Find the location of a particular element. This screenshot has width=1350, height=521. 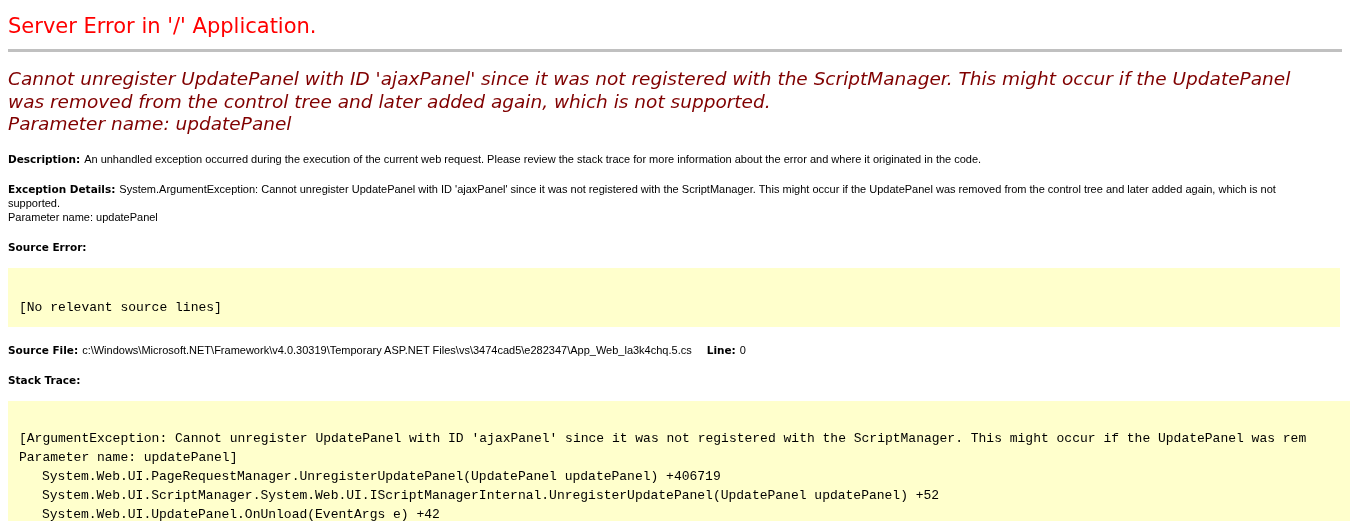

line-label: Line: is located at coordinates (721, 349).